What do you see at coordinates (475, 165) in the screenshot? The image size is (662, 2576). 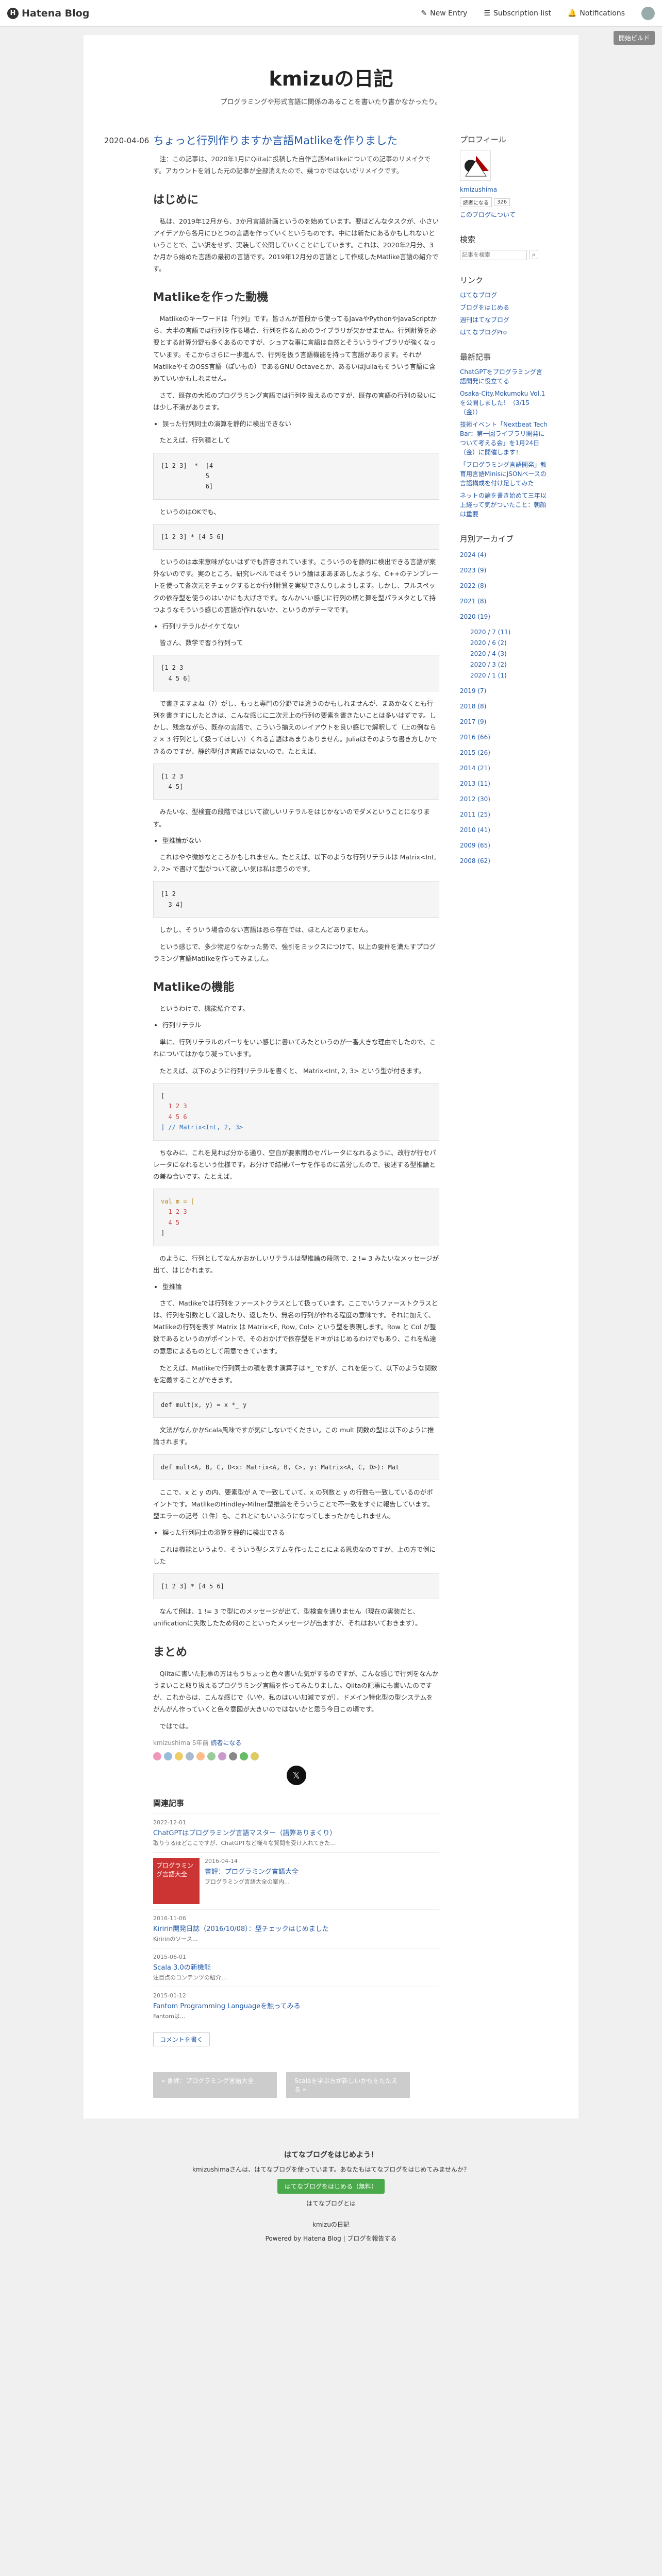 I see `profile-avatar` at bounding box center [475, 165].